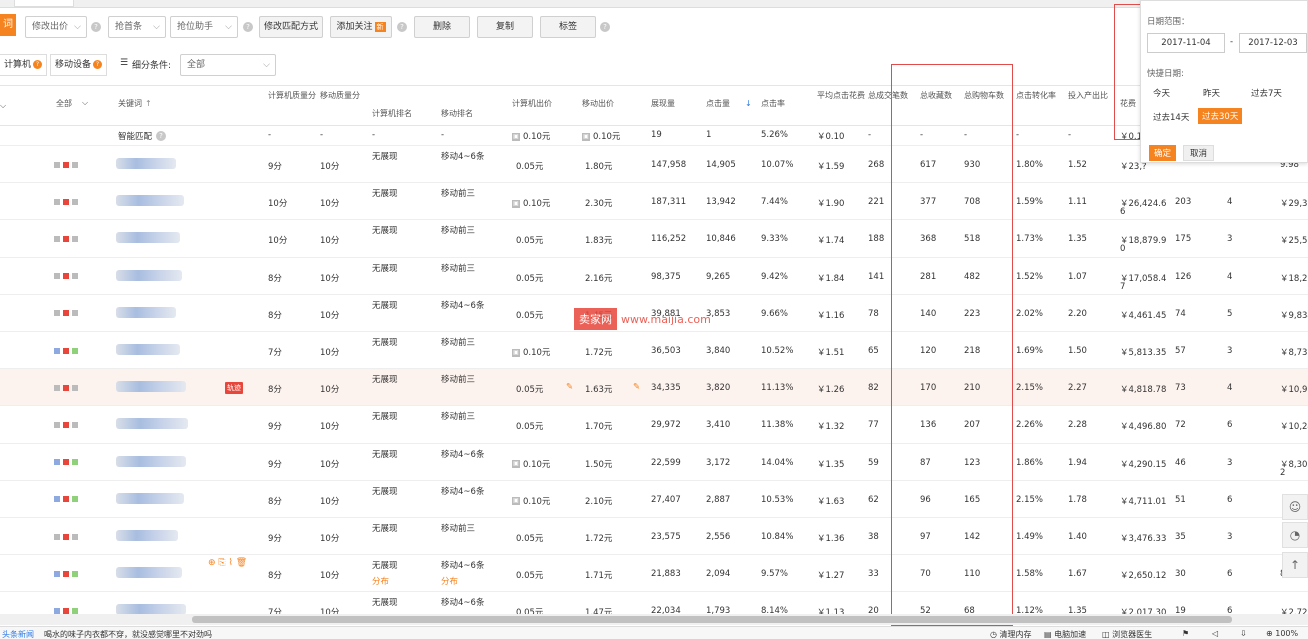 Image resolution: width=1308 pixels, height=639 pixels. Describe the element at coordinates (1161, 93) in the screenshot. I see `quick-today: 今天` at that location.